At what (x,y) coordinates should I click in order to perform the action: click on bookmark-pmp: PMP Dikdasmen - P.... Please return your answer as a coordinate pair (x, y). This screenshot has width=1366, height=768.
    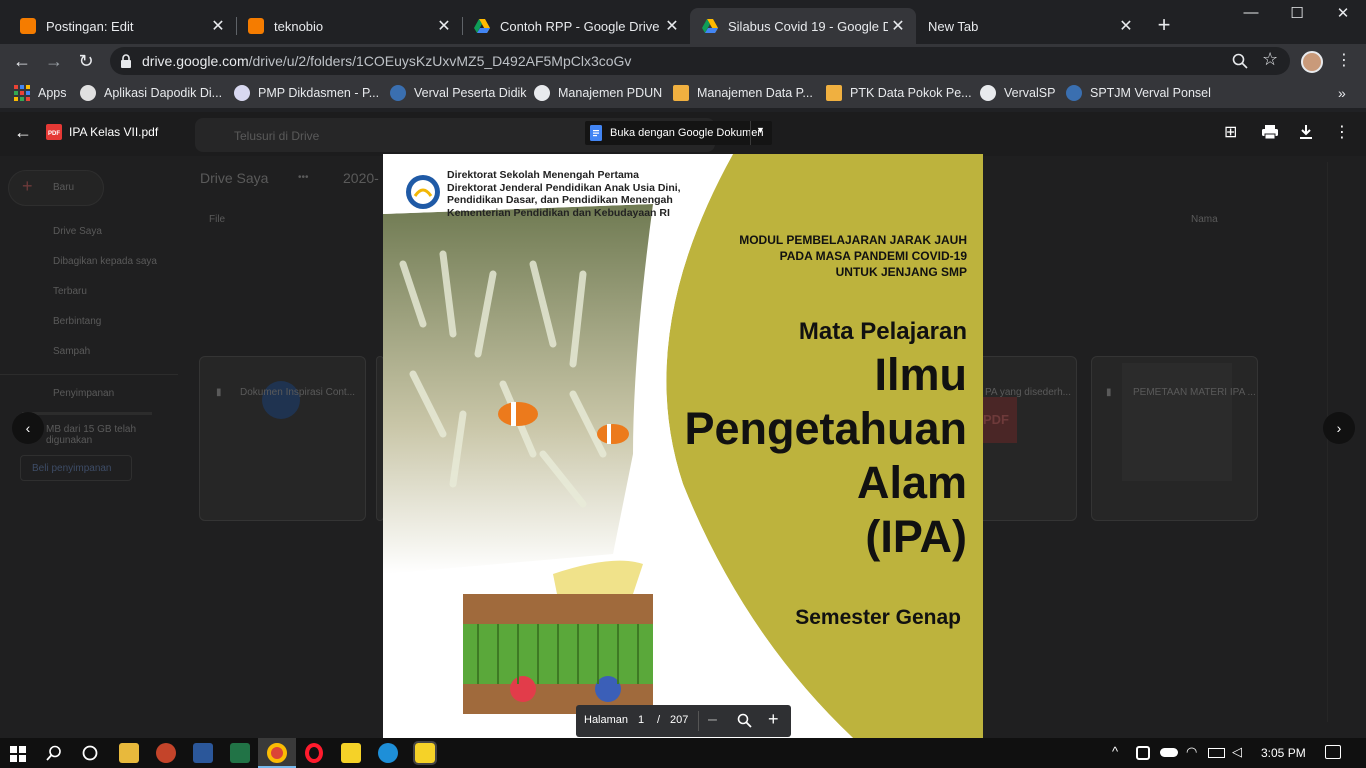
    Looking at the image, I should click on (306, 93).